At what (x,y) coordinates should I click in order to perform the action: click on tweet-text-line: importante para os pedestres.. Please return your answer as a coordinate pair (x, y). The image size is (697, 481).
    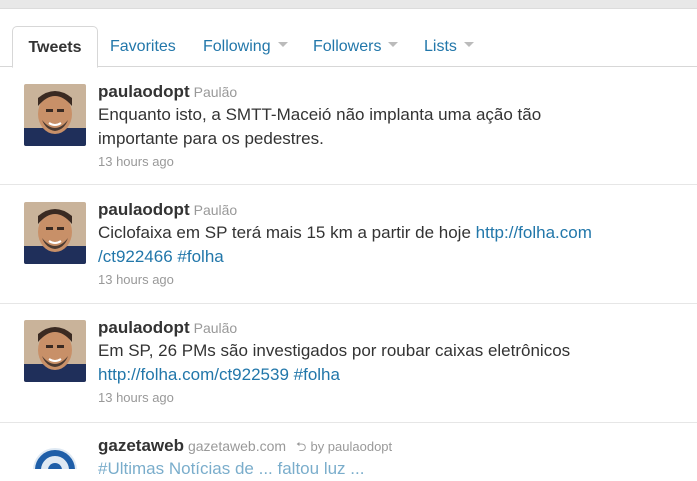
    Looking at the image, I should click on (211, 138).